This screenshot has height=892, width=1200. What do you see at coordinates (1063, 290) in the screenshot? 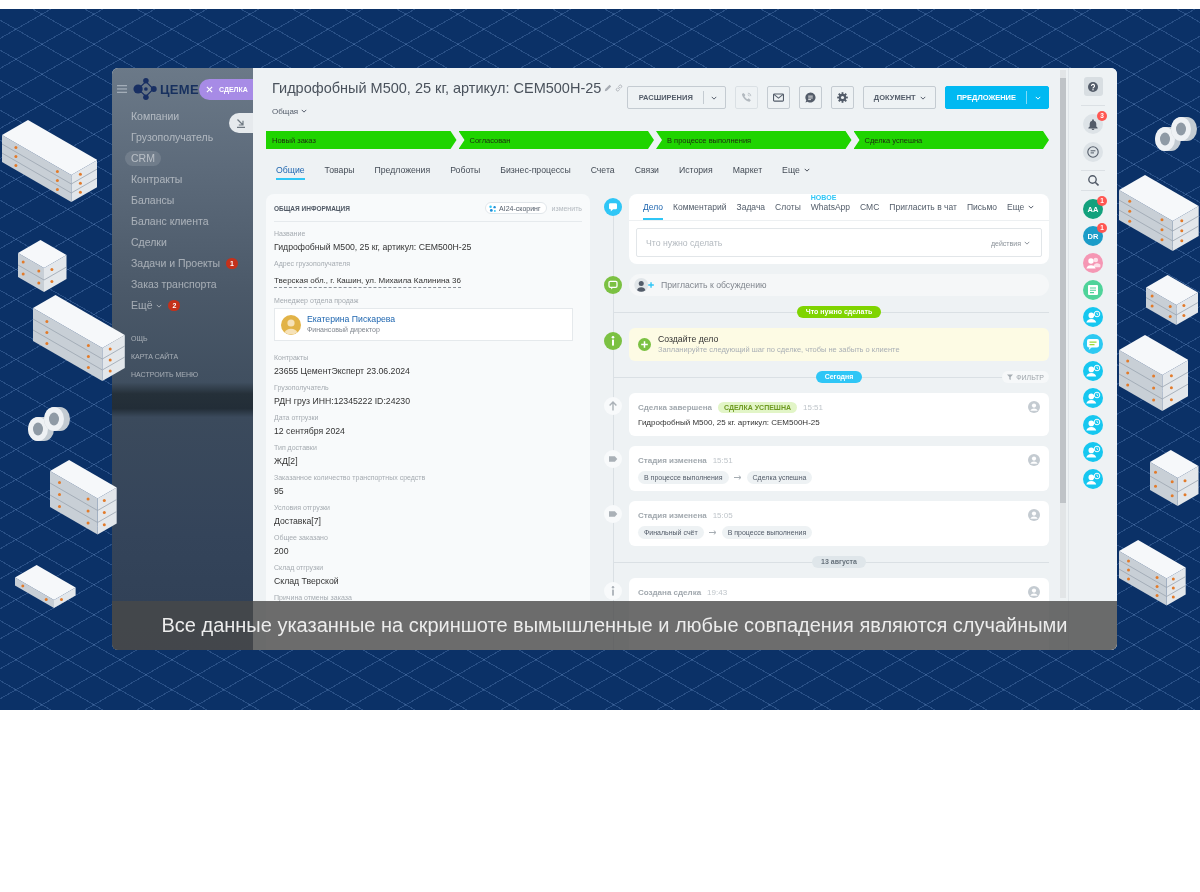
I see `scrollbar-thumb` at bounding box center [1063, 290].